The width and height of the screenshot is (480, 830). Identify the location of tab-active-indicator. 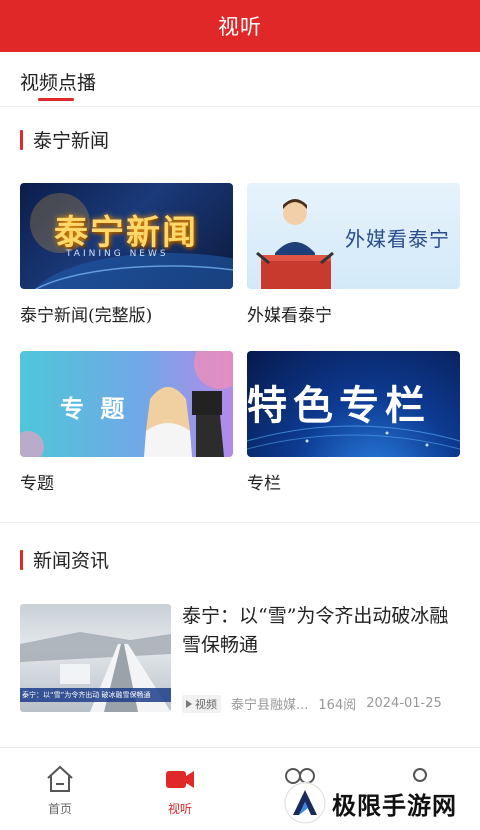
(56, 99).